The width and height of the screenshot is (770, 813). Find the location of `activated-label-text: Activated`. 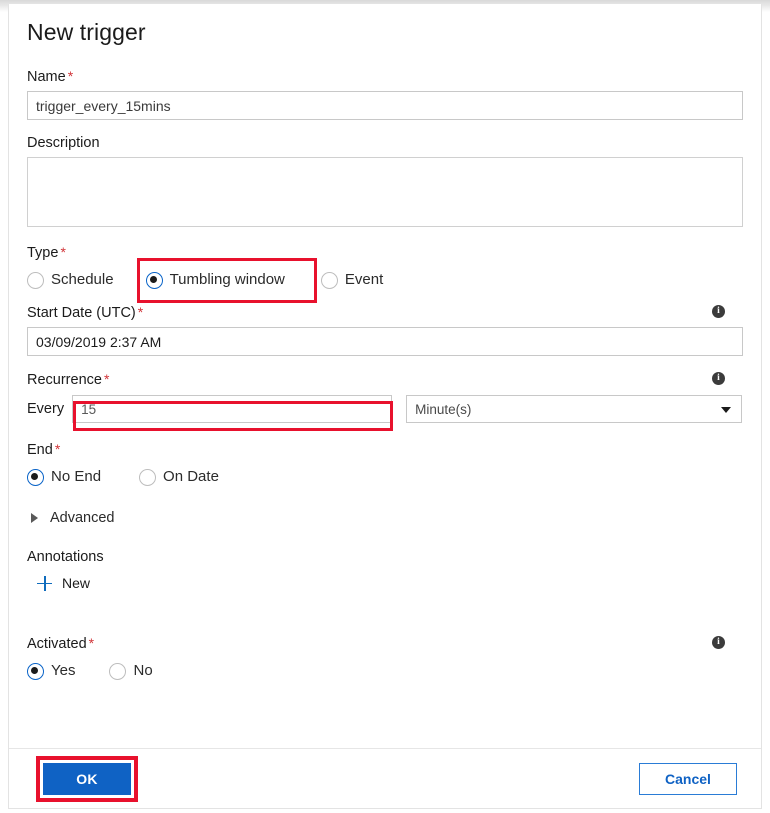

activated-label-text: Activated is located at coordinates (57, 644).